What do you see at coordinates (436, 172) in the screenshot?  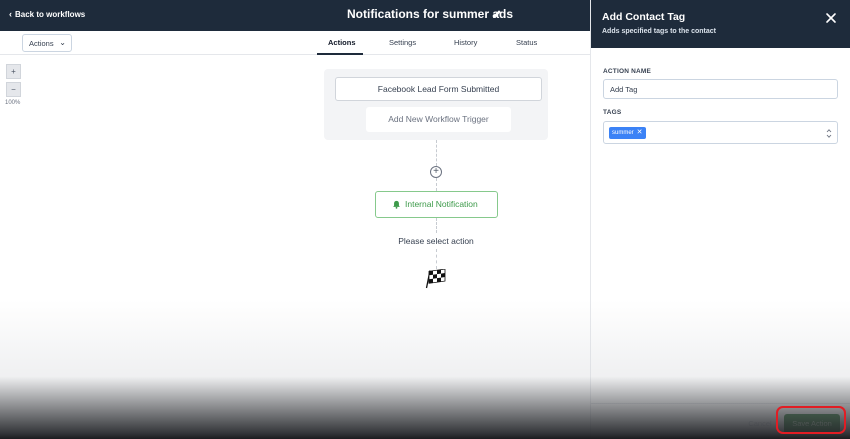 I see `add-step-button: +` at bounding box center [436, 172].